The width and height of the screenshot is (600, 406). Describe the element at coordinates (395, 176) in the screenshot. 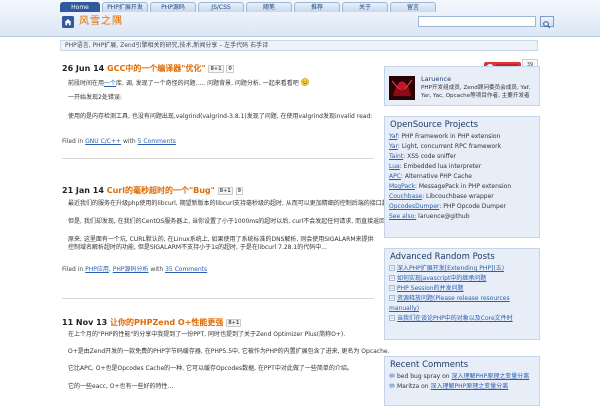

I see `project-link: APC` at that location.